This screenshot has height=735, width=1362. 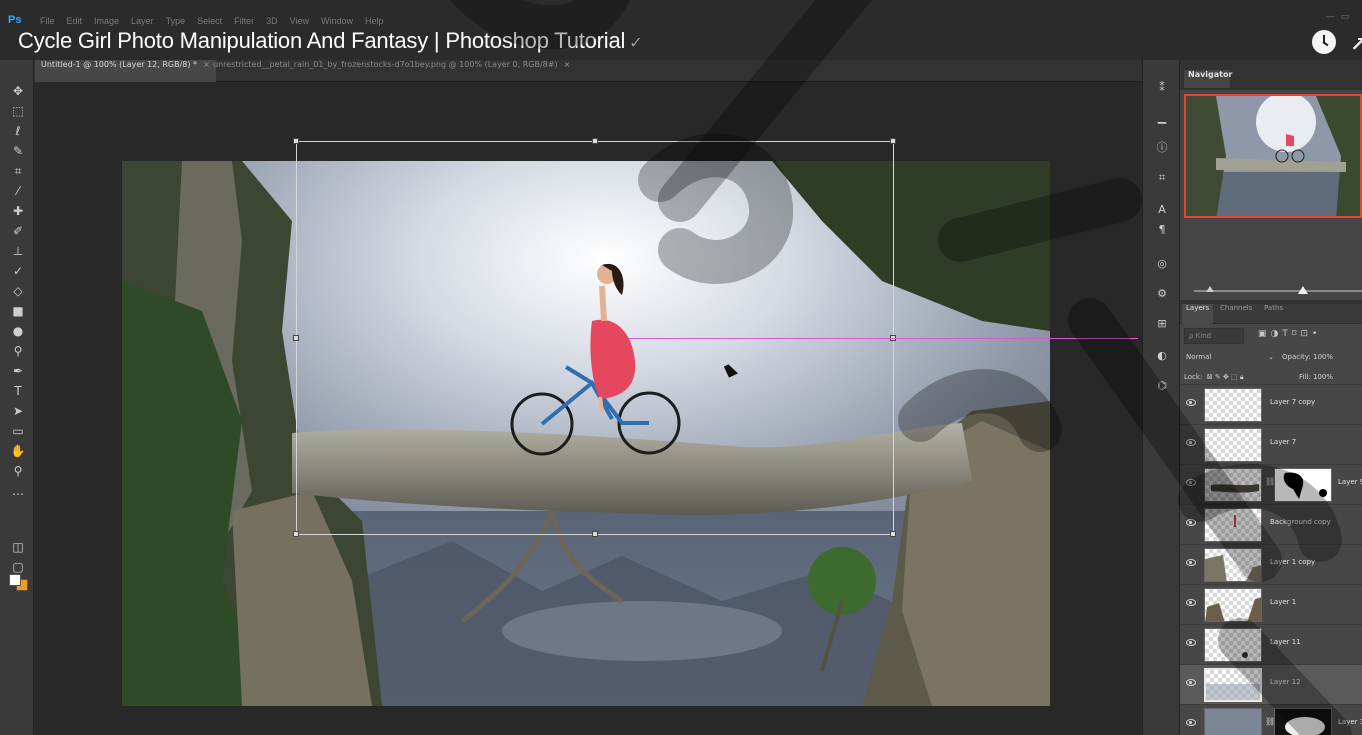 What do you see at coordinates (1233, 685) in the screenshot?
I see `layer-thumbnail` at bounding box center [1233, 685].